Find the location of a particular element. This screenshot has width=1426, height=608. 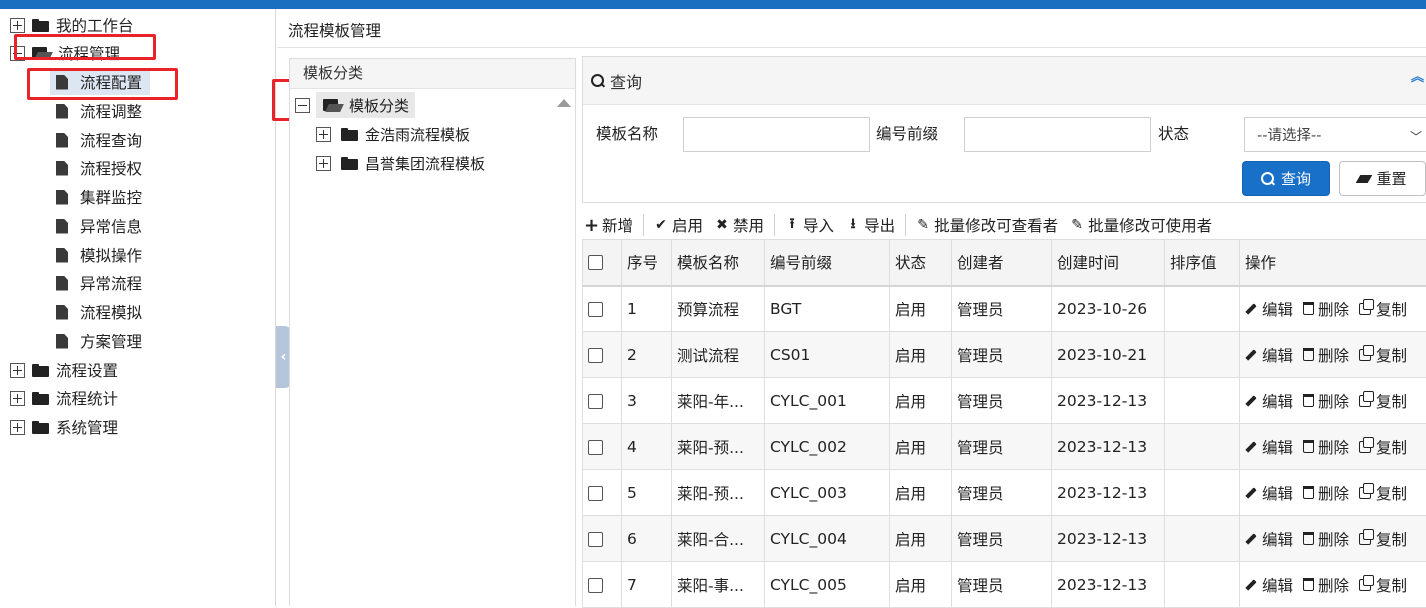

sidebar-item-simulate-op: 模拟操作 is located at coordinates (100, 255).